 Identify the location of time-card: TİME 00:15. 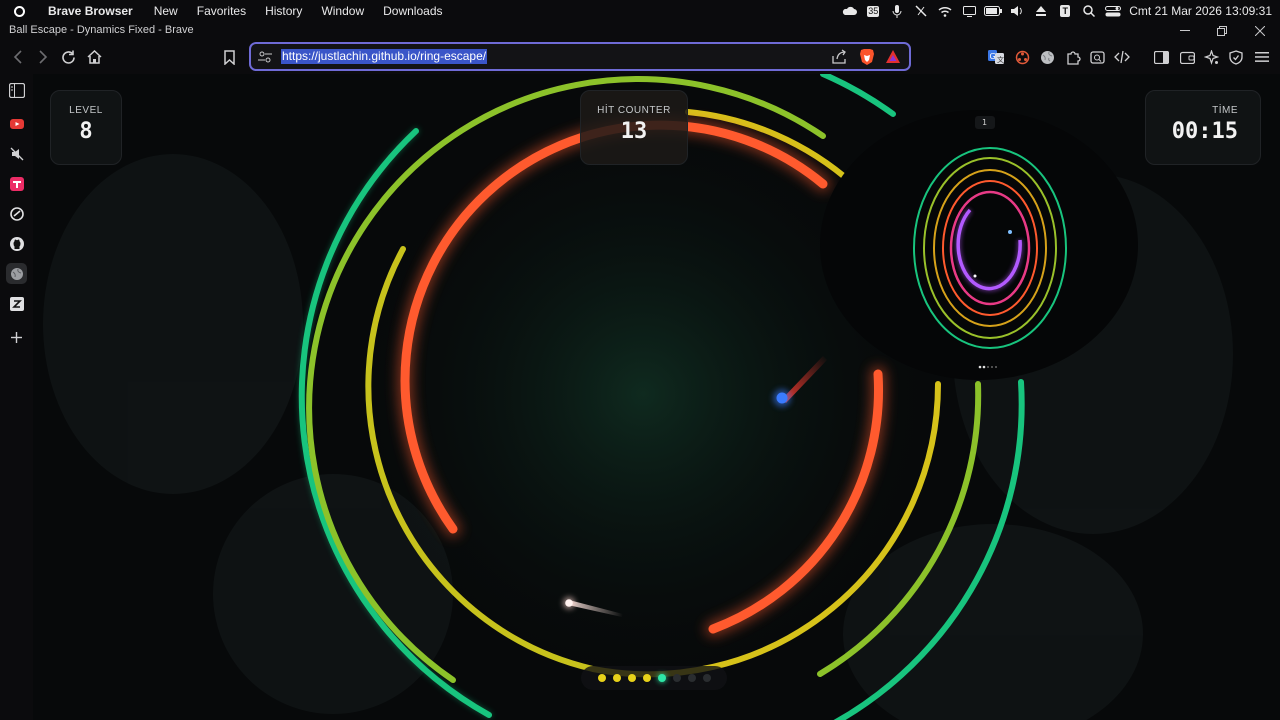
(1203, 127).